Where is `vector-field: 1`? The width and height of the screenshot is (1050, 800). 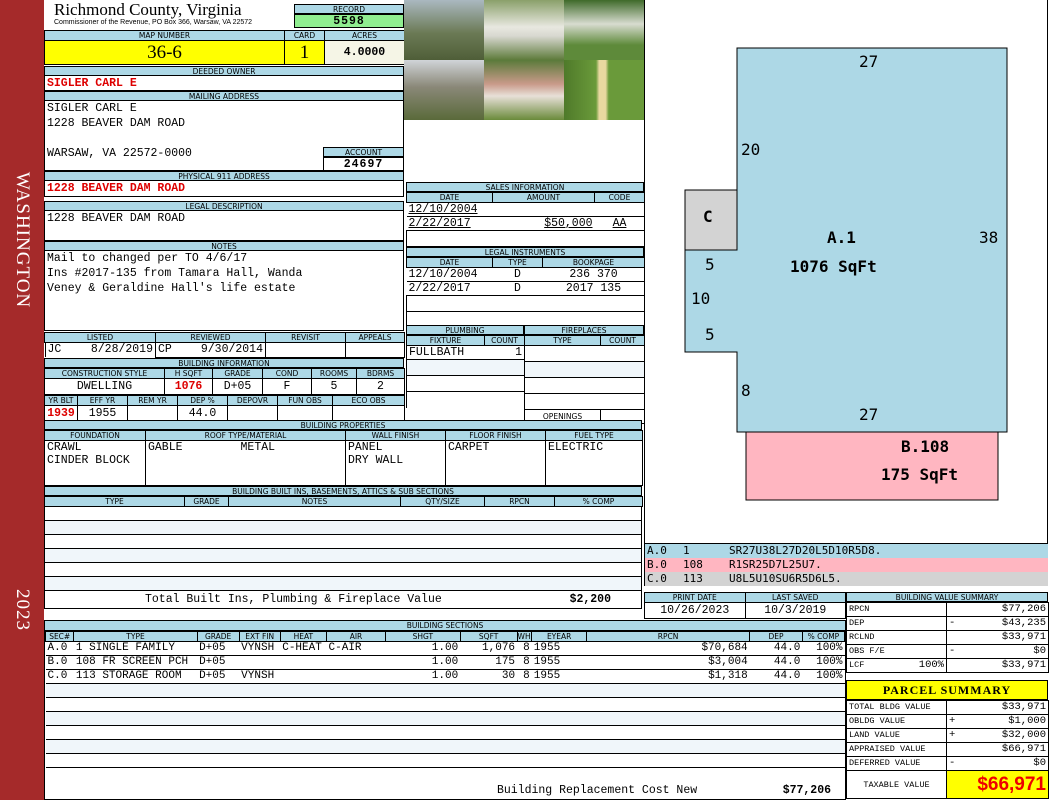 vector-field: 1 is located at coordinates (686, 550).